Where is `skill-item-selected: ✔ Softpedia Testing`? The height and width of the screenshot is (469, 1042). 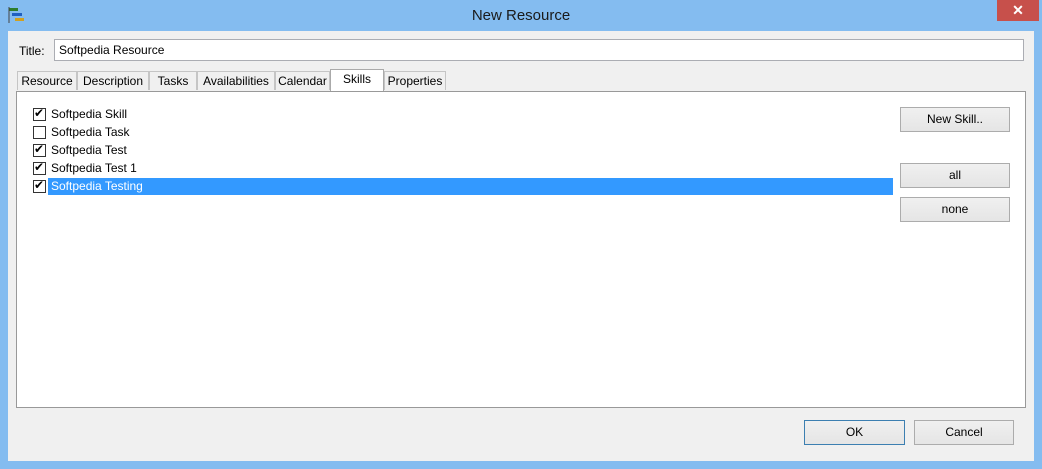
skill-item-selected: ✔ Softpedia Testing is located at coordinates (463, 186).